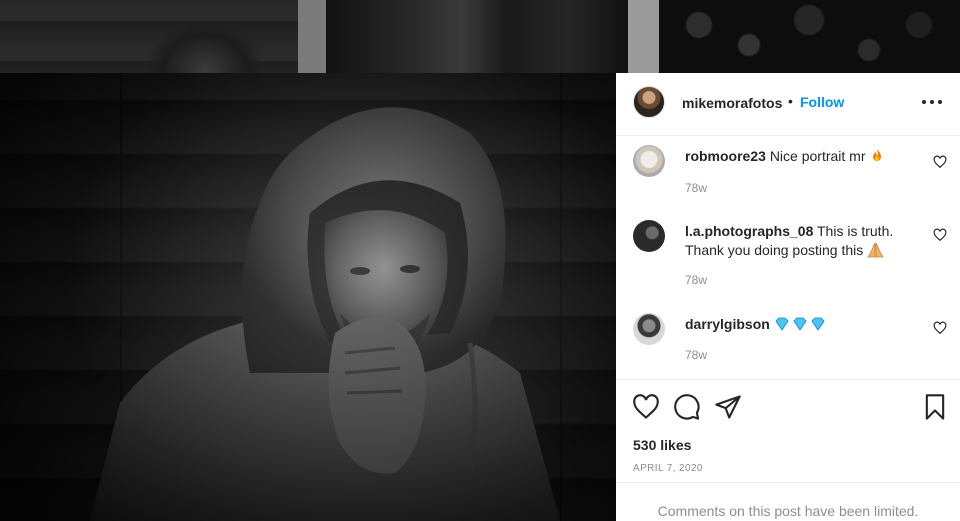 Image resolution: width=960 pixels, height=521 pixels. I want to click on likes-count: 530 likes, so click(662, 445).